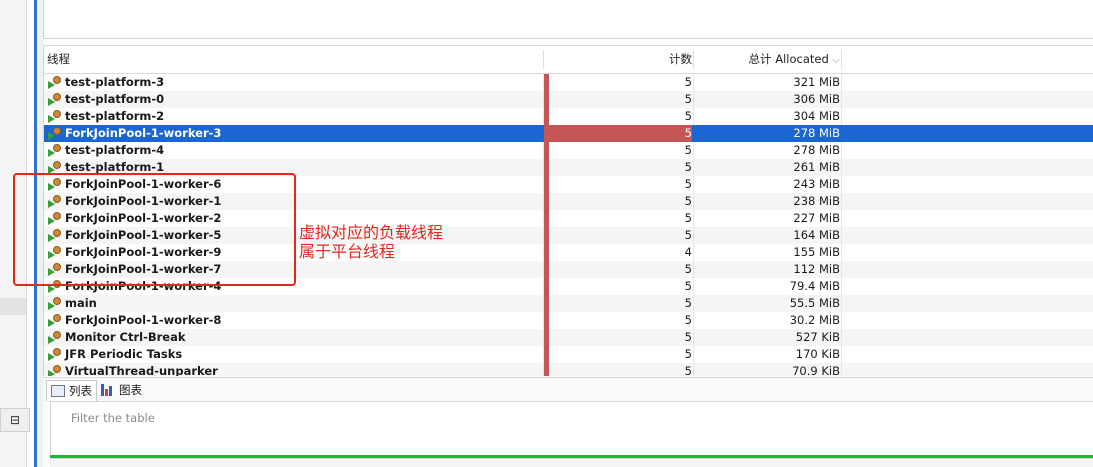 The width and height of the screenshot is (1093, 467). Describe the element at coordinates (817, 337) in the screenshot. I see `allocated-cell: 527 KiB` at that location.